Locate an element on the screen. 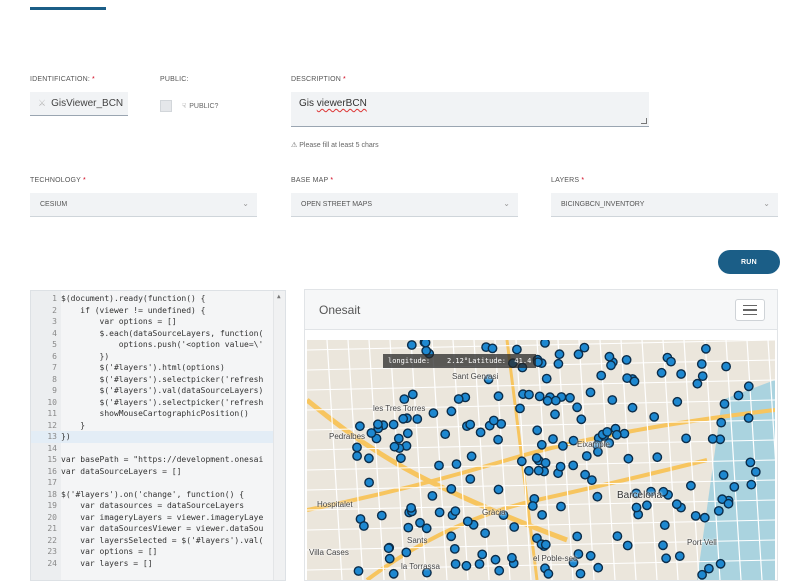  code-line: 9 $('#layers').val(dataSourceLayers) is located at coordinates (153, 391).